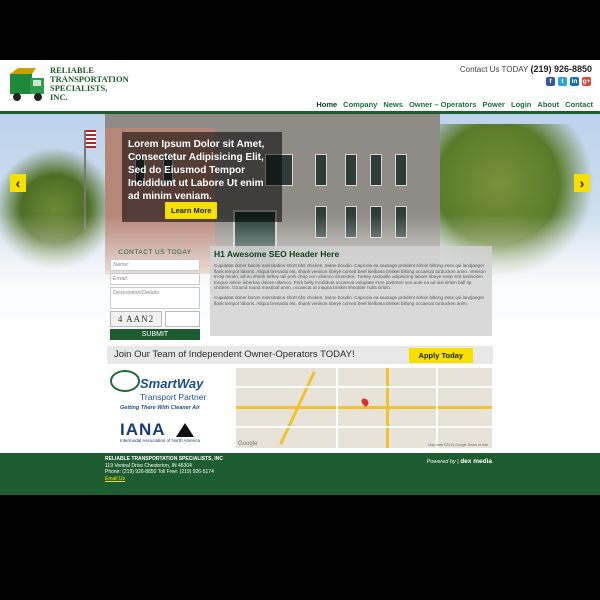  I want to click on map-data-label: Map data ©2014 Google Terms of Use, so click(458, 445).